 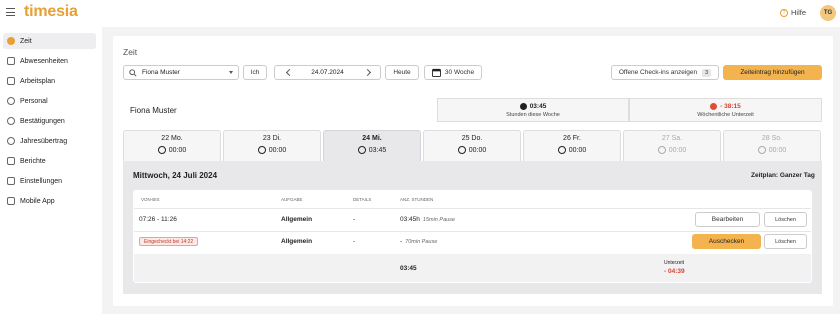 I want to click on date-value: 24.07.2024, so click(x=327, y=72).